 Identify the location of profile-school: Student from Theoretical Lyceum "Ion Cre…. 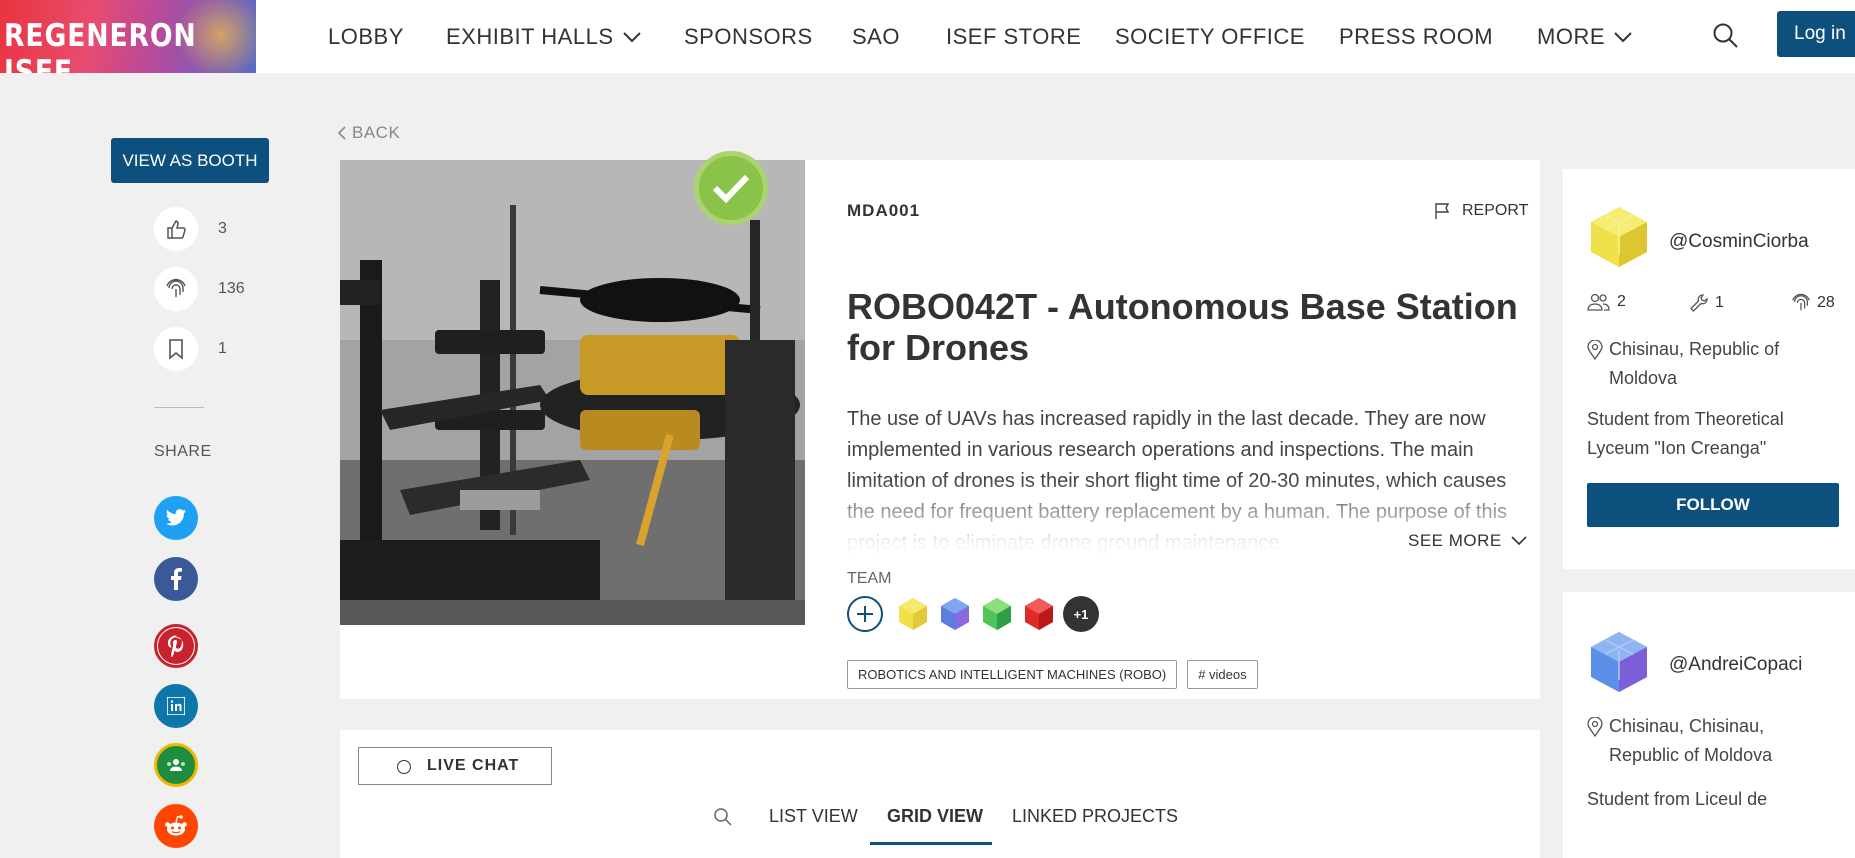
(1685, 433).